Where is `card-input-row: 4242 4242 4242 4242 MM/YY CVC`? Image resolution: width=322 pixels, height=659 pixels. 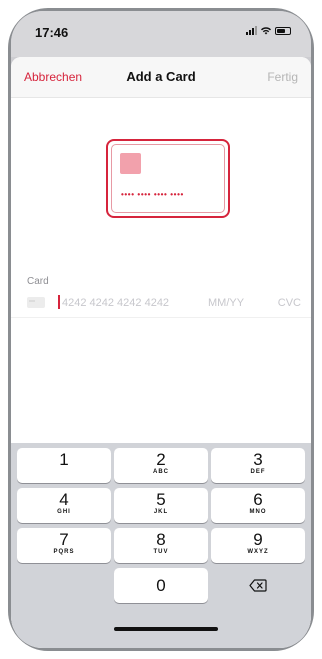
card-input-row: 4242 4242 4242 4242 MM/YY CVC is located at coordinates (161, 303).